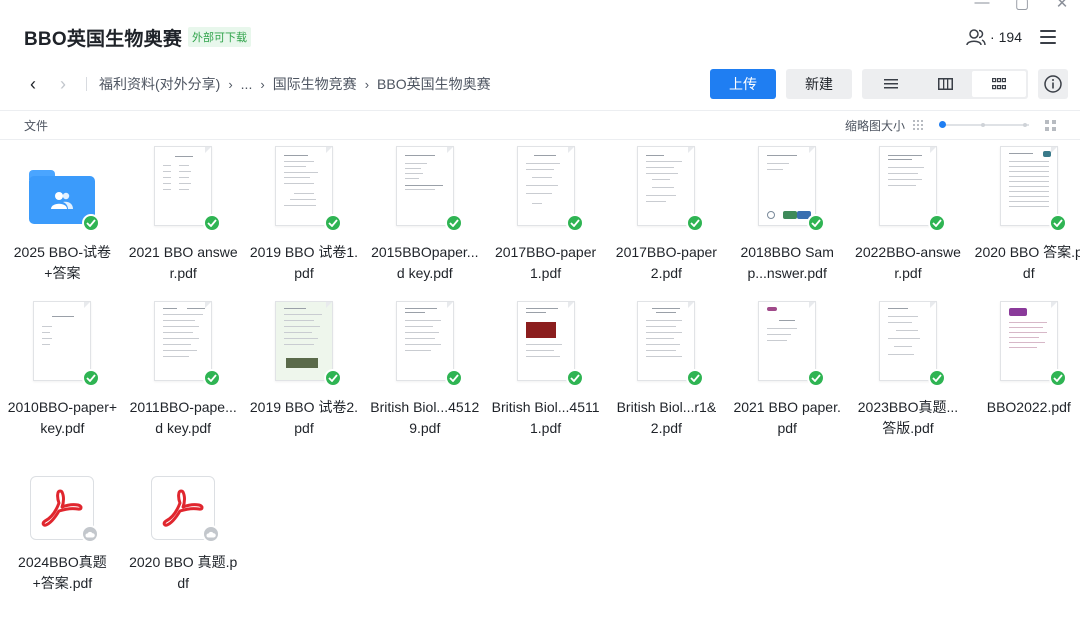 This screenshot has width=1080, height=624. Describe the element at coordinates (36, 125) in the screenshot. I see `files-label: 文件` at that location.